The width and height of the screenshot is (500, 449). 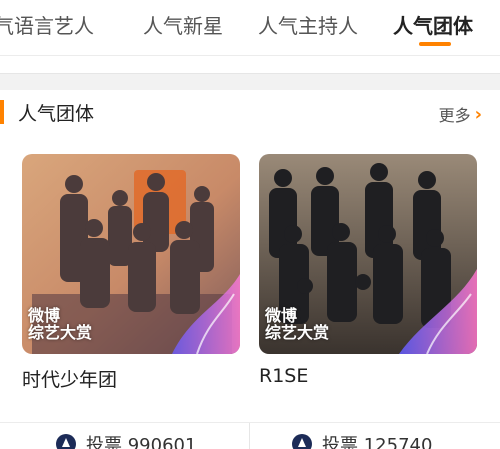 What do you see at coordinates (435, 44) in the screenshot?
I see `active-tab-indicator` at bounding box center [435, 44].